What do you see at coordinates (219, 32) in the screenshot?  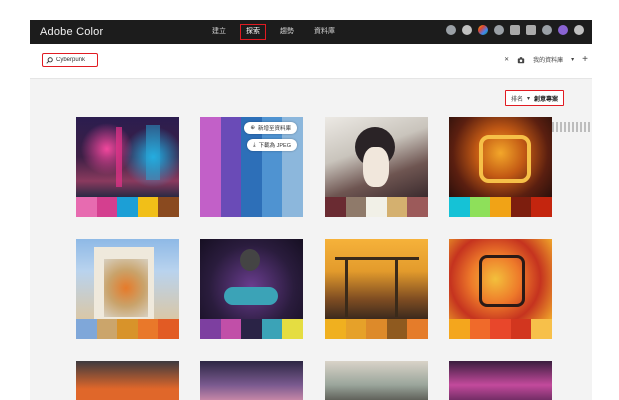 I see `nav-create: 建立` at bounding box center [219, 32].